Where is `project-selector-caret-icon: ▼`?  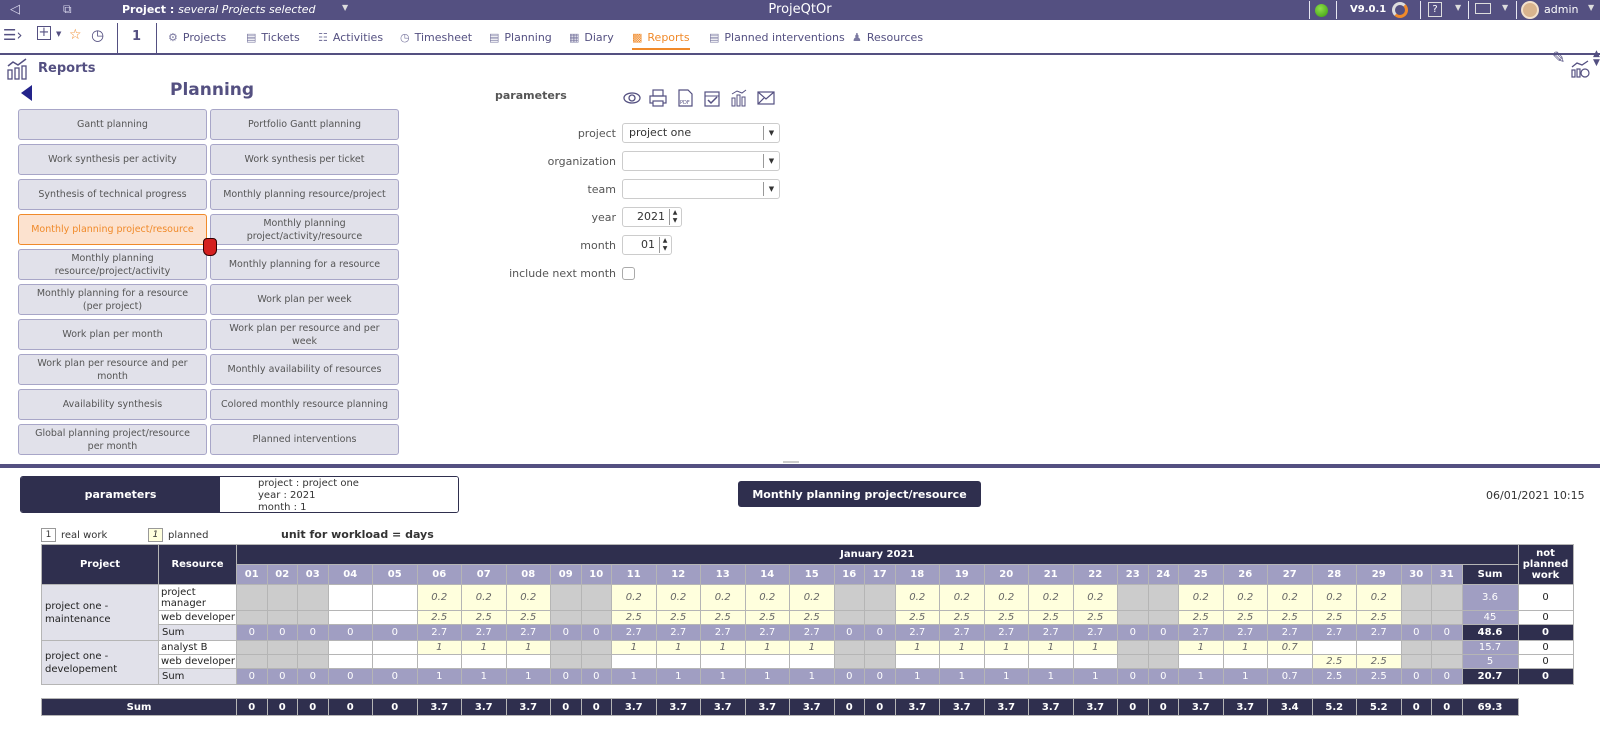
project-selector-caret-icon: ▼ is located at coordinates (345, 7).